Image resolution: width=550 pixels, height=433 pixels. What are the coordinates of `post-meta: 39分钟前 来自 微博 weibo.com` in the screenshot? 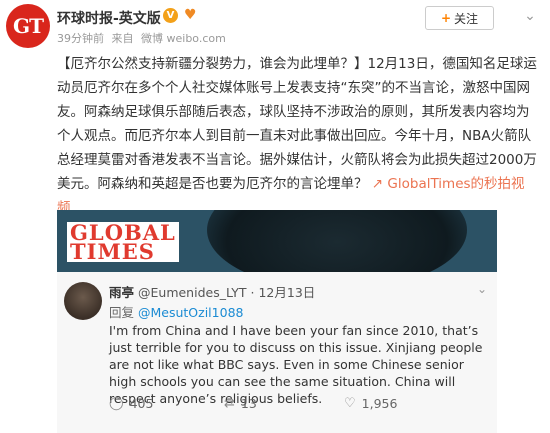 It's located at (143, 38).